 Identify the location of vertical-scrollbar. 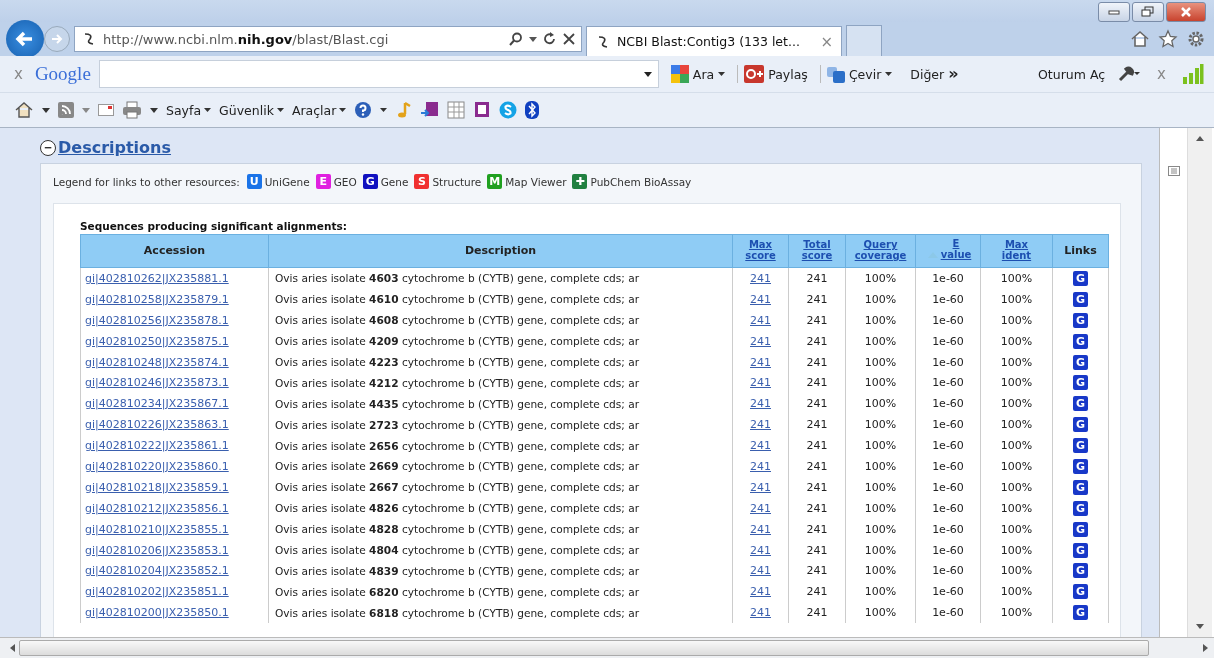
(1200, 382).